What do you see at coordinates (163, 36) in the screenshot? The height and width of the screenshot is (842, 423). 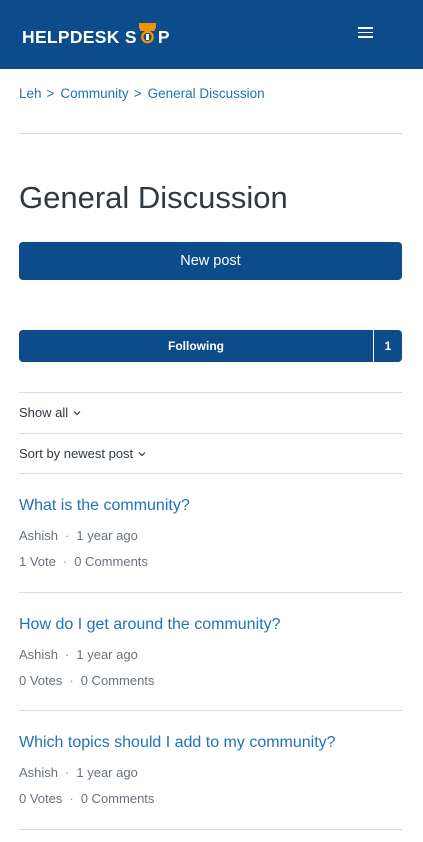 I see `logo-text-right: P` at bounding box center [163, 36].